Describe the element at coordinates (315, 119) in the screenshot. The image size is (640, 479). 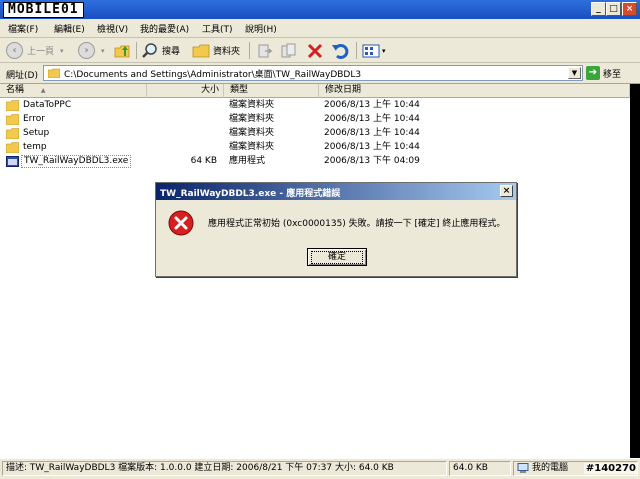
I see `file-row: Error 檔案資料夾 2006/8/13 上午 10:44` at that location.